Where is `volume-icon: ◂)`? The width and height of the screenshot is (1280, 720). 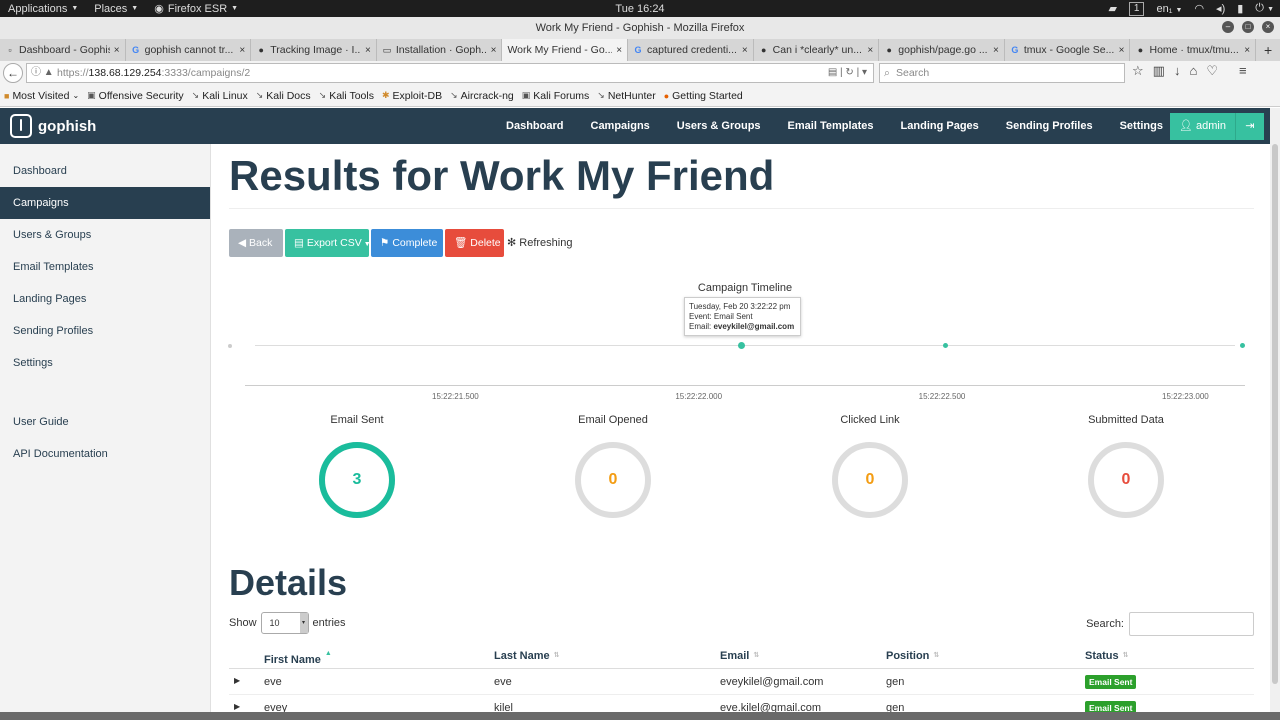 volume-icon: ◂) is located at coordinates (1220, 8).